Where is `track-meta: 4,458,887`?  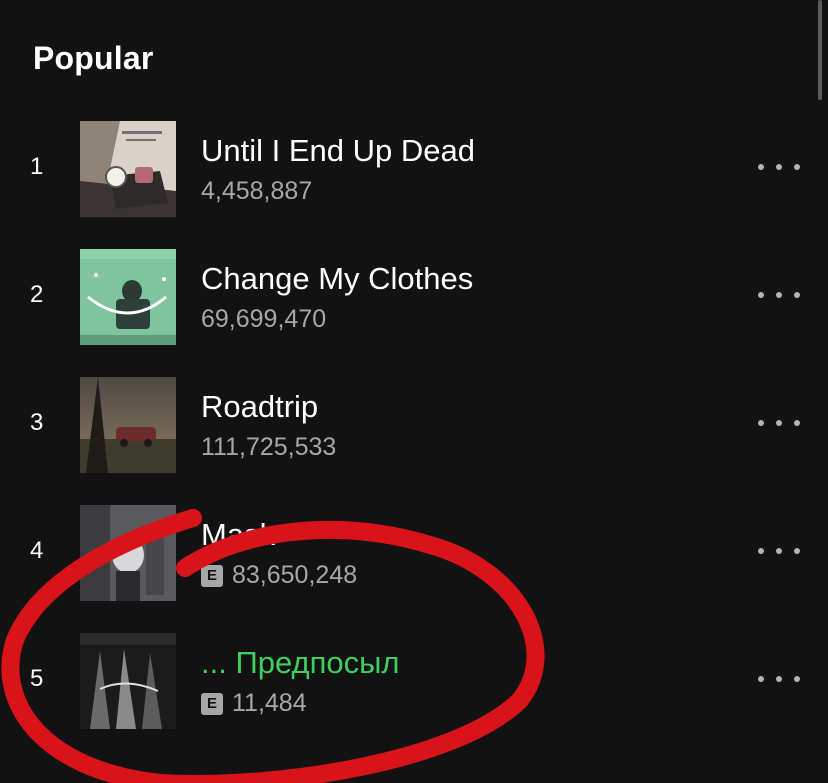
track-meta: 4,458,887 is located at coordinates (256, 191).